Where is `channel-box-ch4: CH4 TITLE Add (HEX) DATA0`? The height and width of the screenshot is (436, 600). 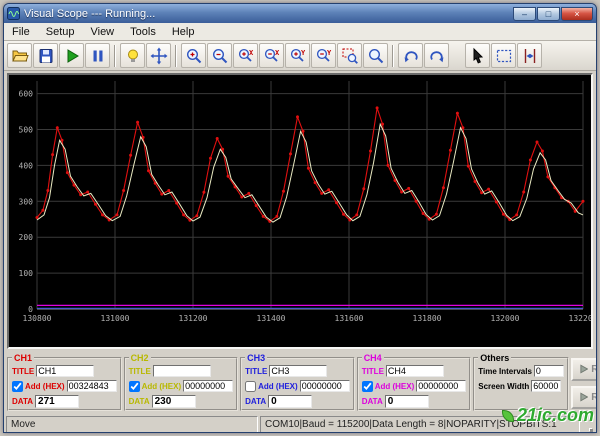
channel-box-ch4: CH4 TITLE Add (HEX) DATA0 is located at coordinates (414, 382).